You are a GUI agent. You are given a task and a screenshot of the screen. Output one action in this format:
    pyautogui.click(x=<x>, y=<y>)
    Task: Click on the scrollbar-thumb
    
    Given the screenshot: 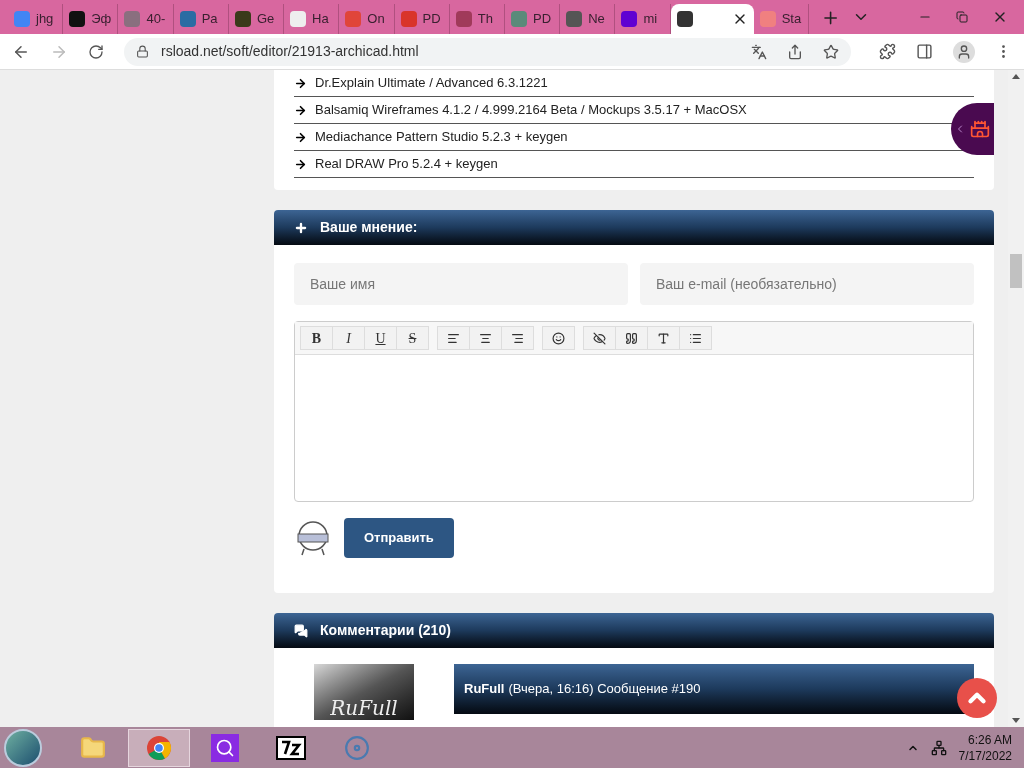 What is the action you would take?
    pyautogui.click(x=1016, y=271)
    